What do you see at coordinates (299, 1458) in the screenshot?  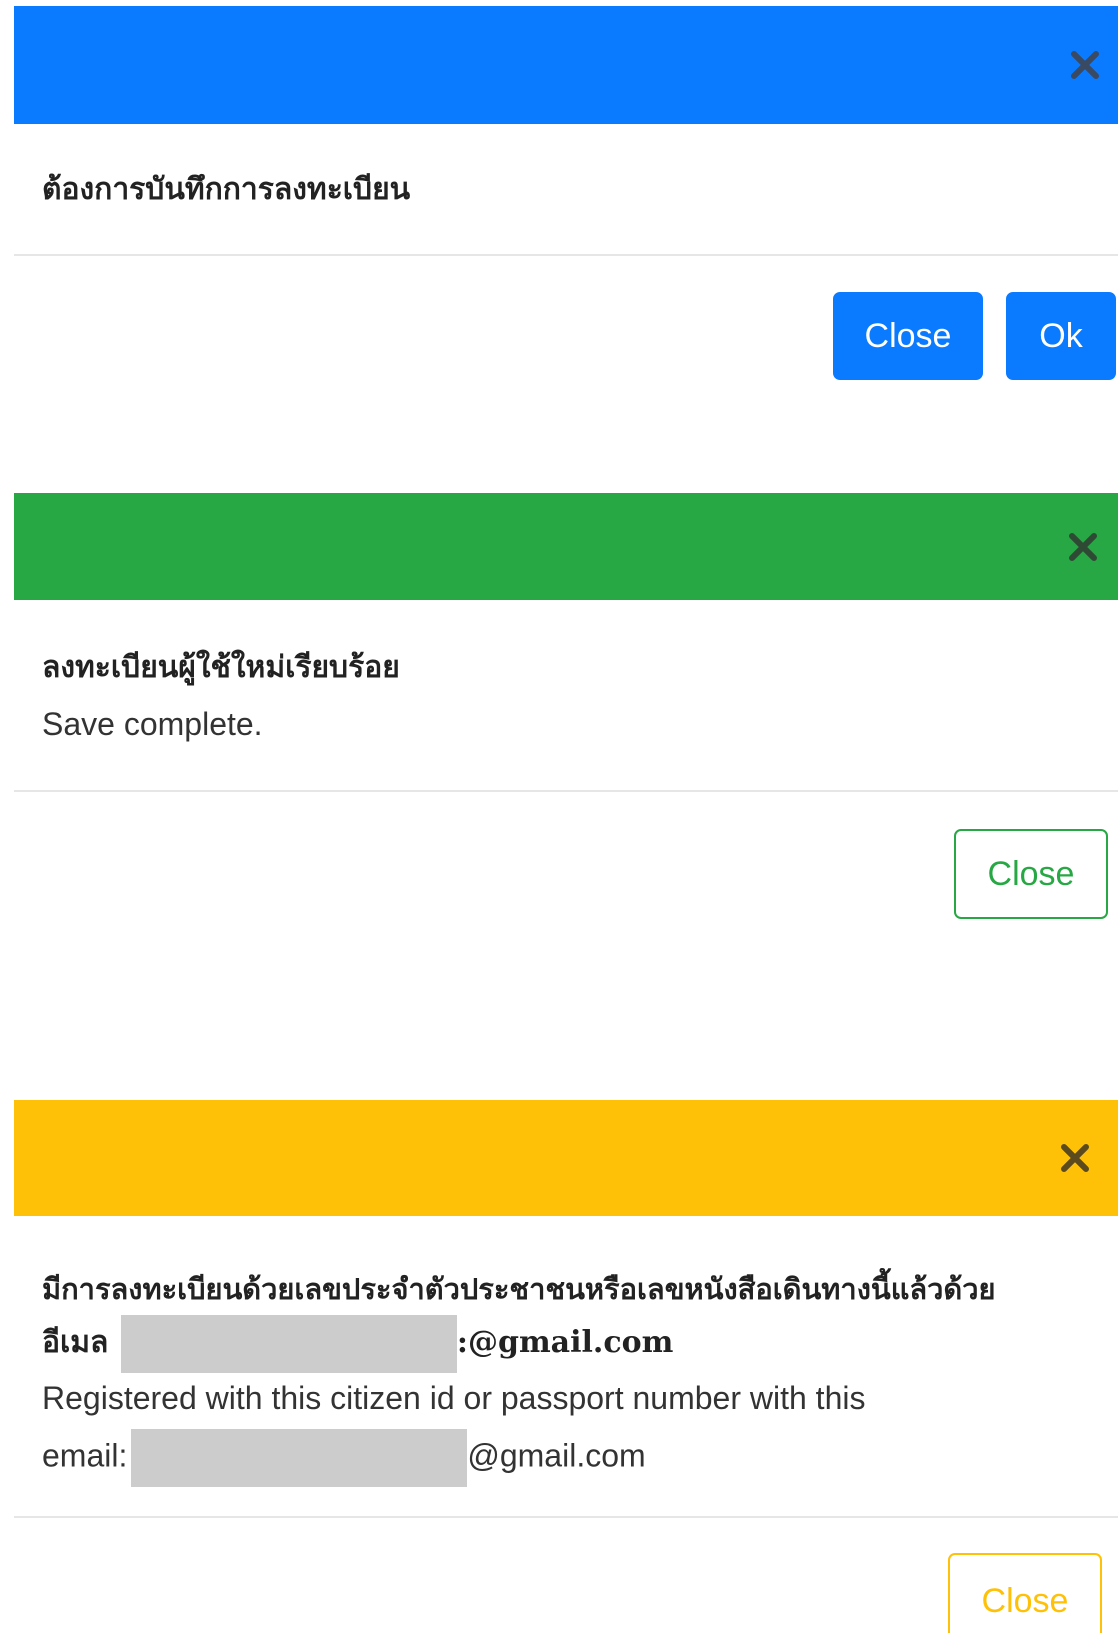 I see `redacted-email-en` at bounding box center [299, 1458].